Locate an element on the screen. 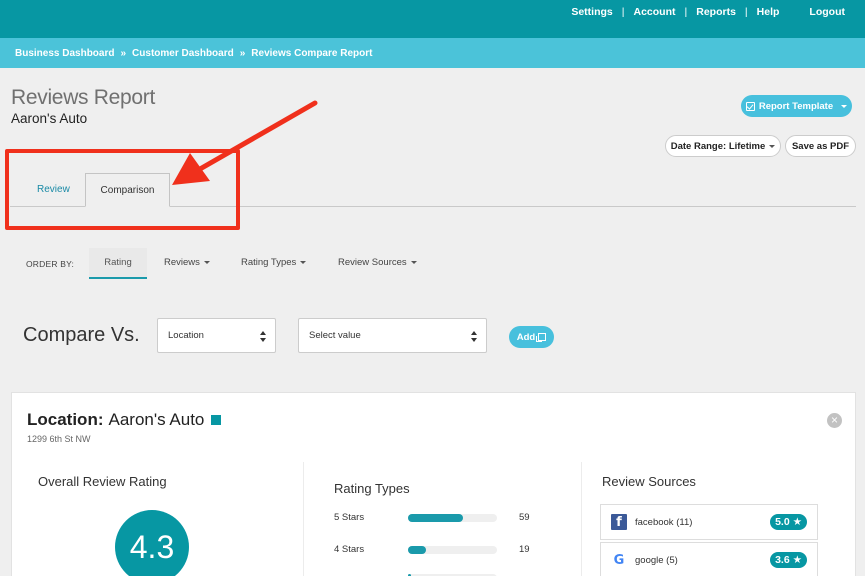 The image size is (865, 576). review-source-row: G google (5) 3.6 ★ is located at coordinates (709, 559).